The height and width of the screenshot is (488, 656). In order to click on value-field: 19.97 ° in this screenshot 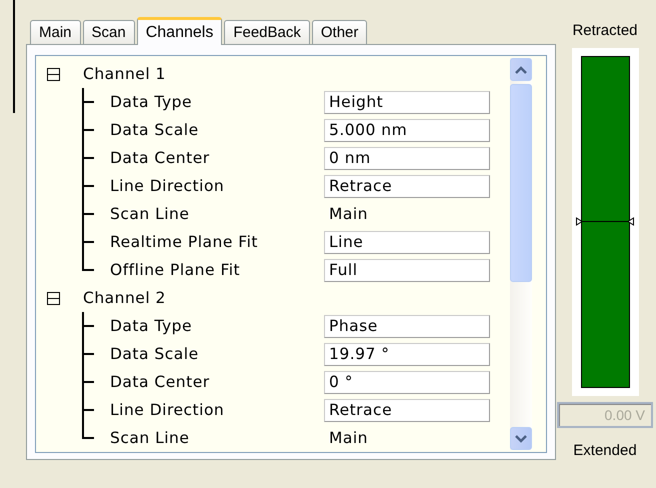, I will do `click(407, 354)`.